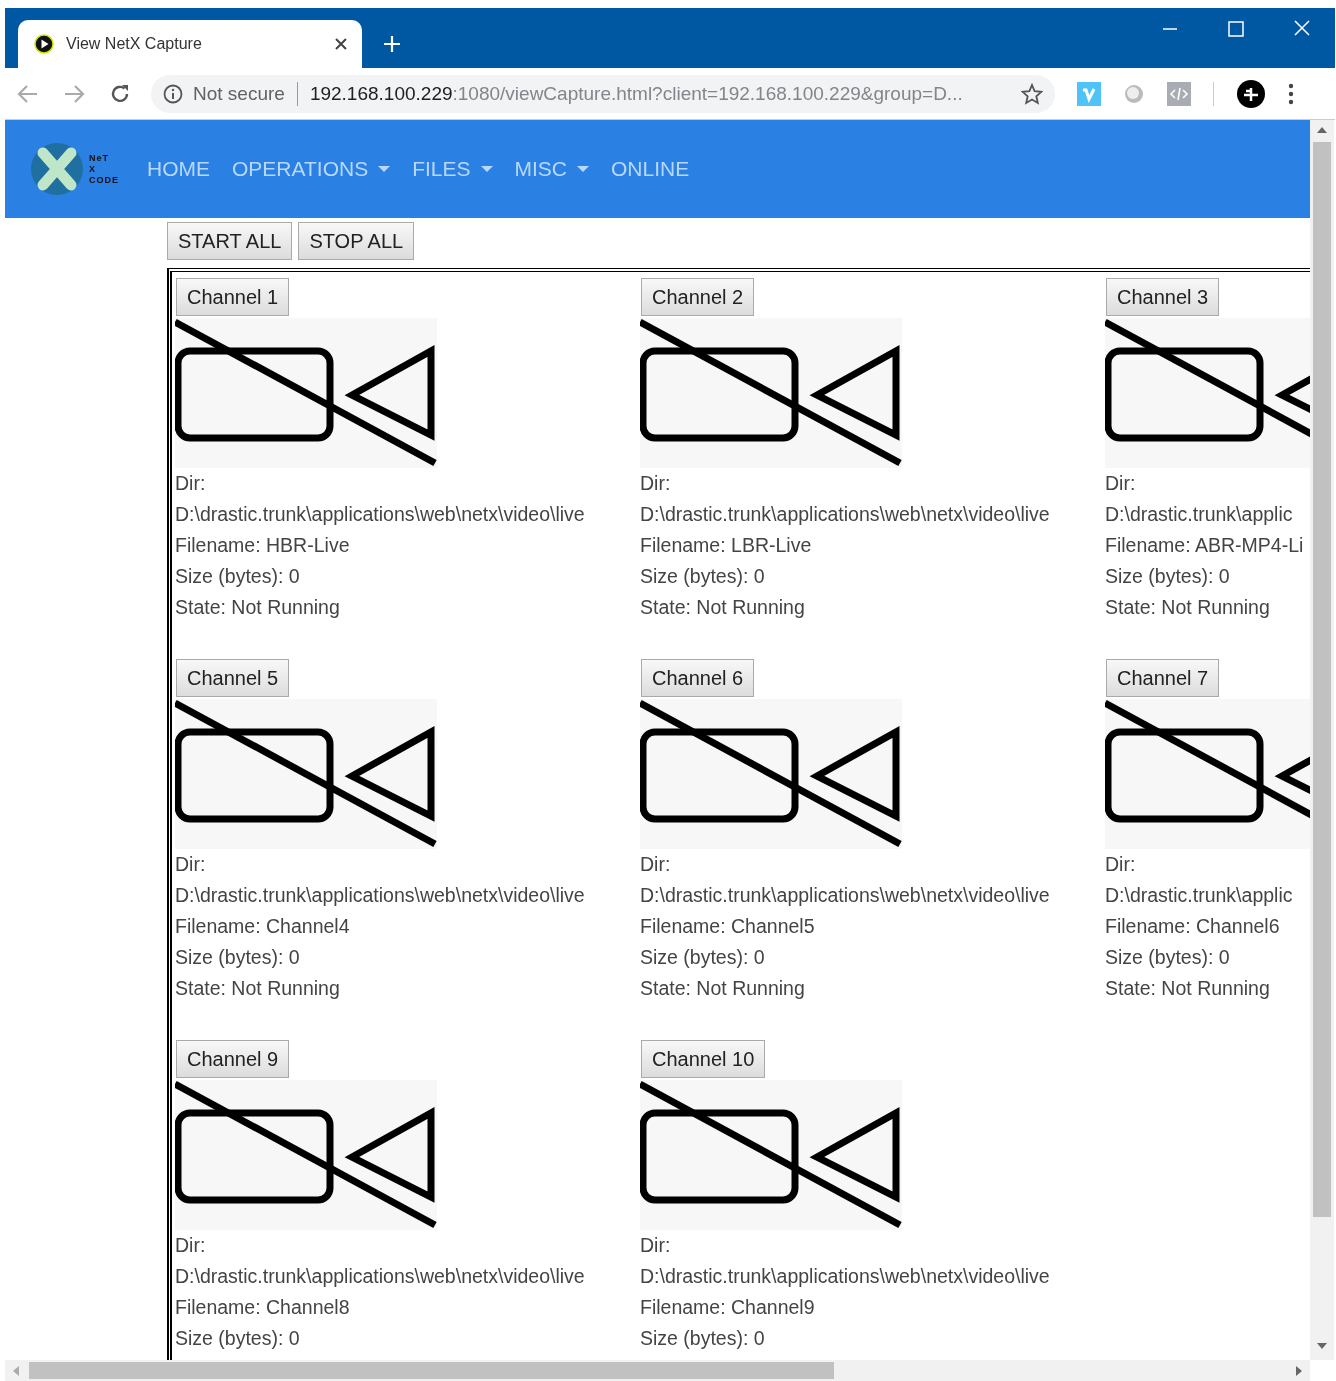 The image size is (1336, 1381). I want to click on new-tab-icon, so click(392, 44).